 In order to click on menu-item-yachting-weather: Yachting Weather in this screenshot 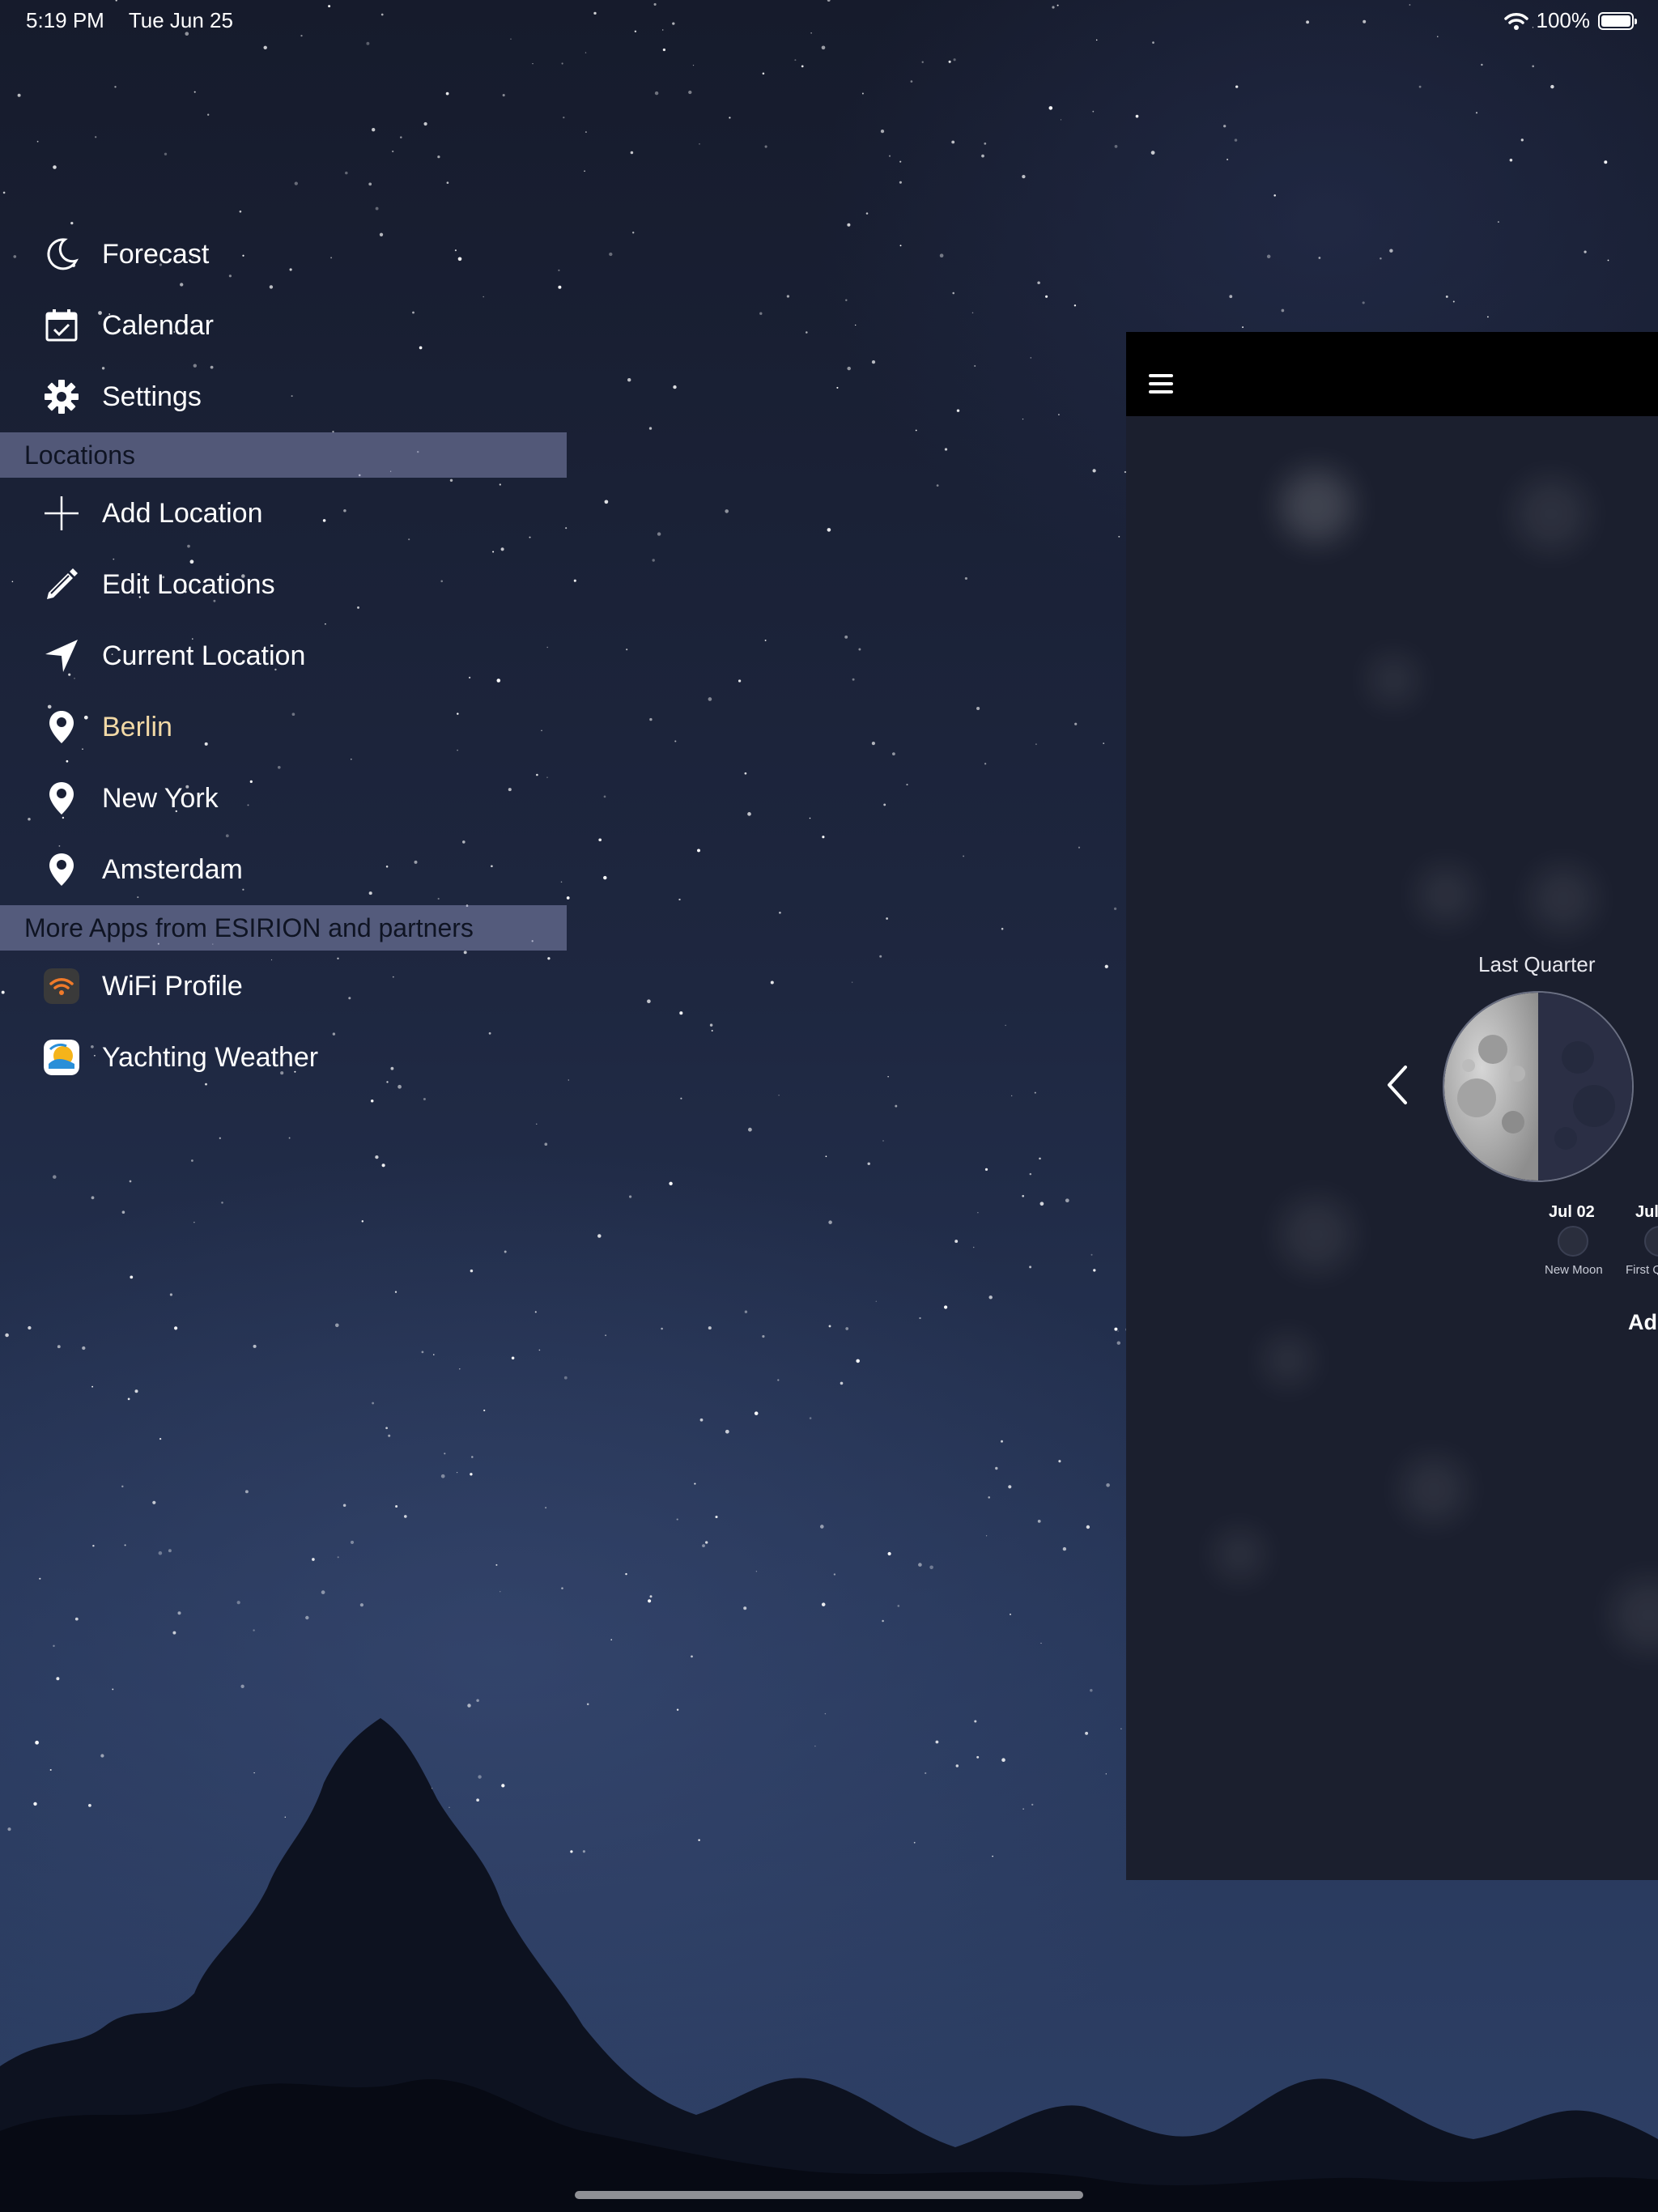, I will do `click(283, 1057)`.